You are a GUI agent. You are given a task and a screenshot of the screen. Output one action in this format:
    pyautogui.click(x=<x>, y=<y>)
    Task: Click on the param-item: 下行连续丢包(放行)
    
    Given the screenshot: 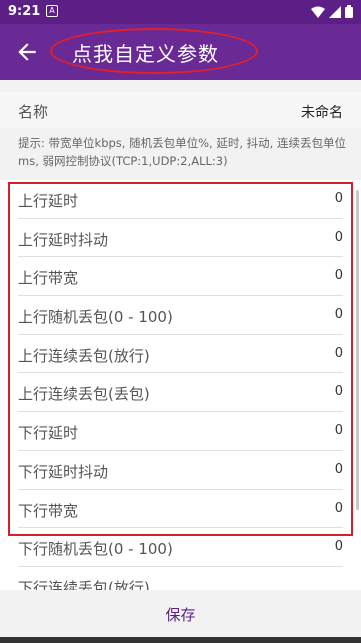 What is the action you would take?
    pyautogui.click(x=180, y=578)
    